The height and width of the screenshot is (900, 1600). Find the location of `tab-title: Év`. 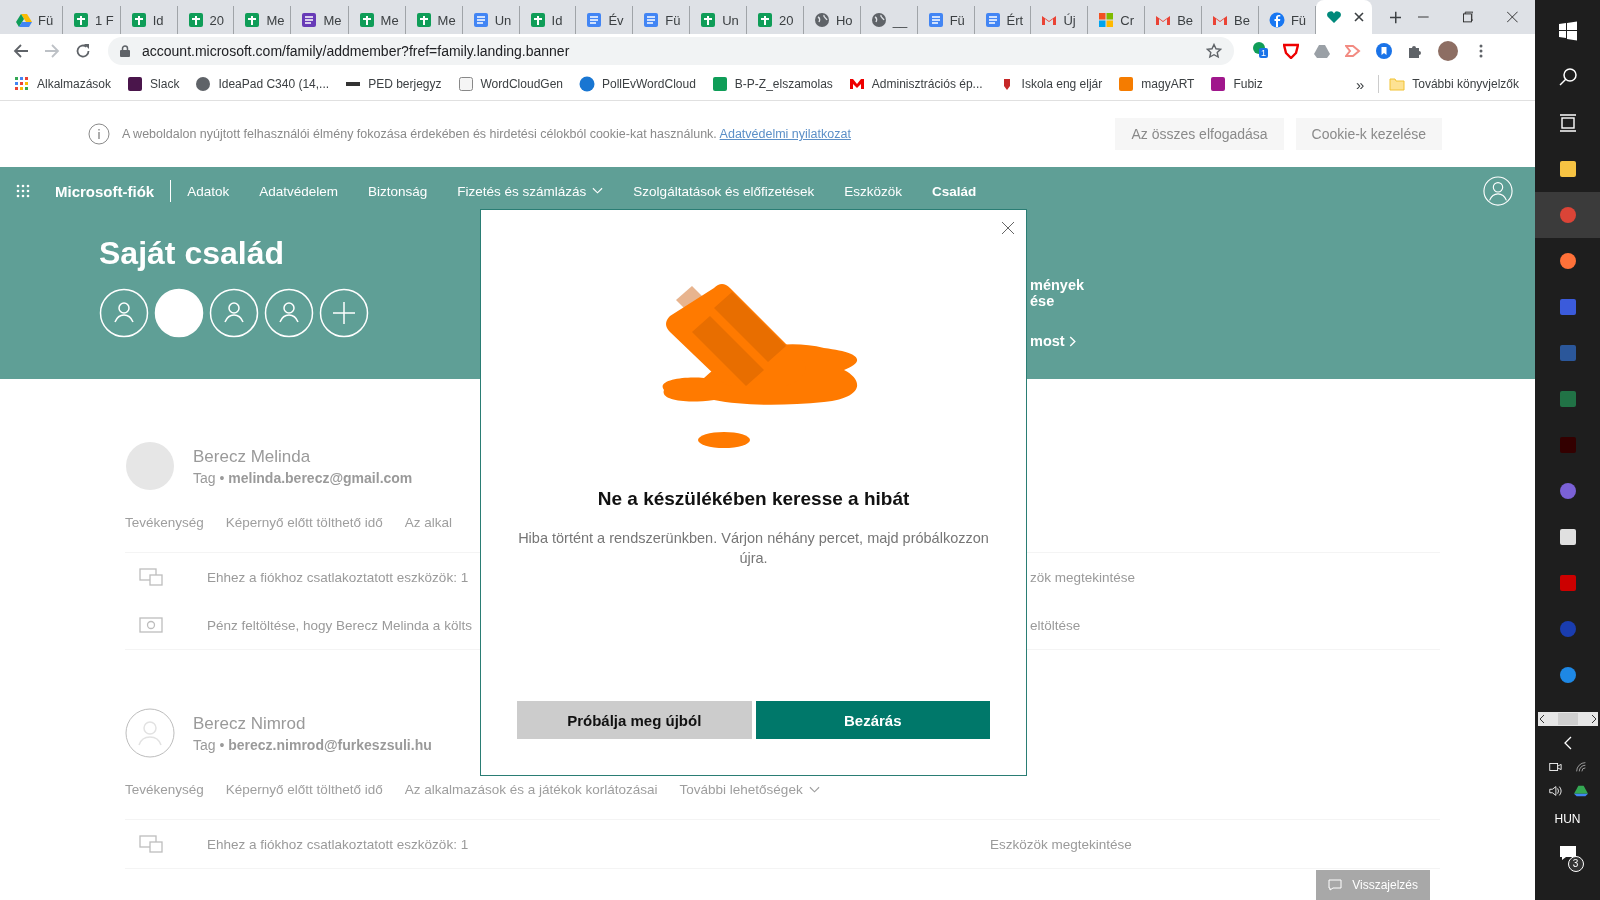

tab-title: Év is located at coordinates (616, 20).